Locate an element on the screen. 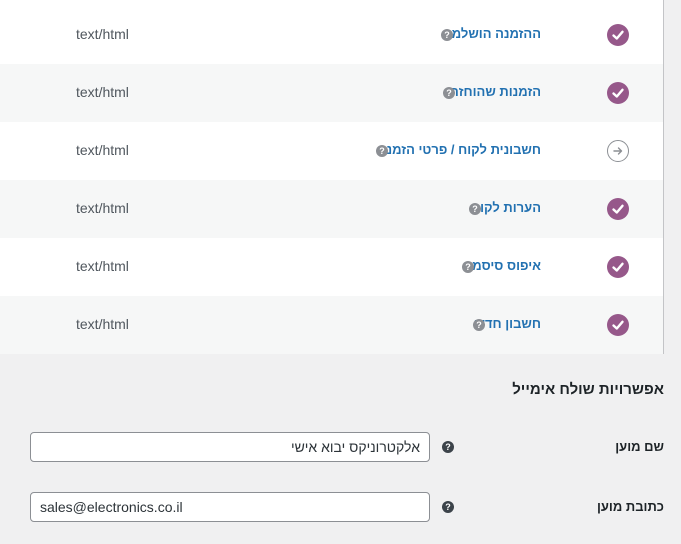 This screenshot has height=544, width=681. from-address-input is located at coordinates (230, 507).